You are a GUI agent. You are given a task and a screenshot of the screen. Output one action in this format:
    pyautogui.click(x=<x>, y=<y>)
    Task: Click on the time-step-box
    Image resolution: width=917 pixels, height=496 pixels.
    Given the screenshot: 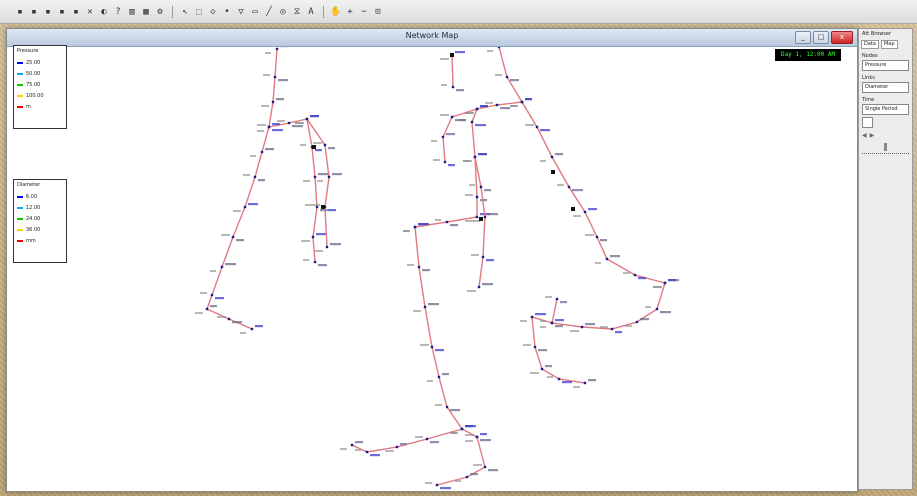 What is the action you would take?
    pyautogui.click(x=867, y=122)
    